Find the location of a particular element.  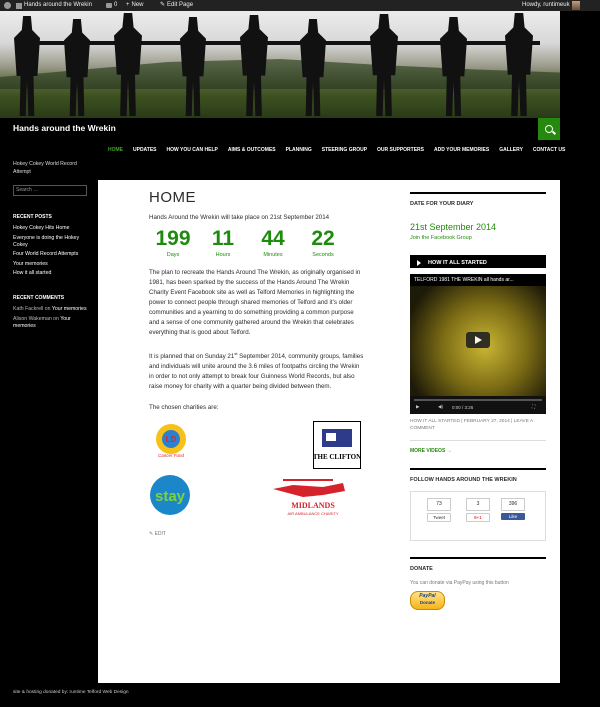

video-progress-bar is located at coordinates (478, 400).